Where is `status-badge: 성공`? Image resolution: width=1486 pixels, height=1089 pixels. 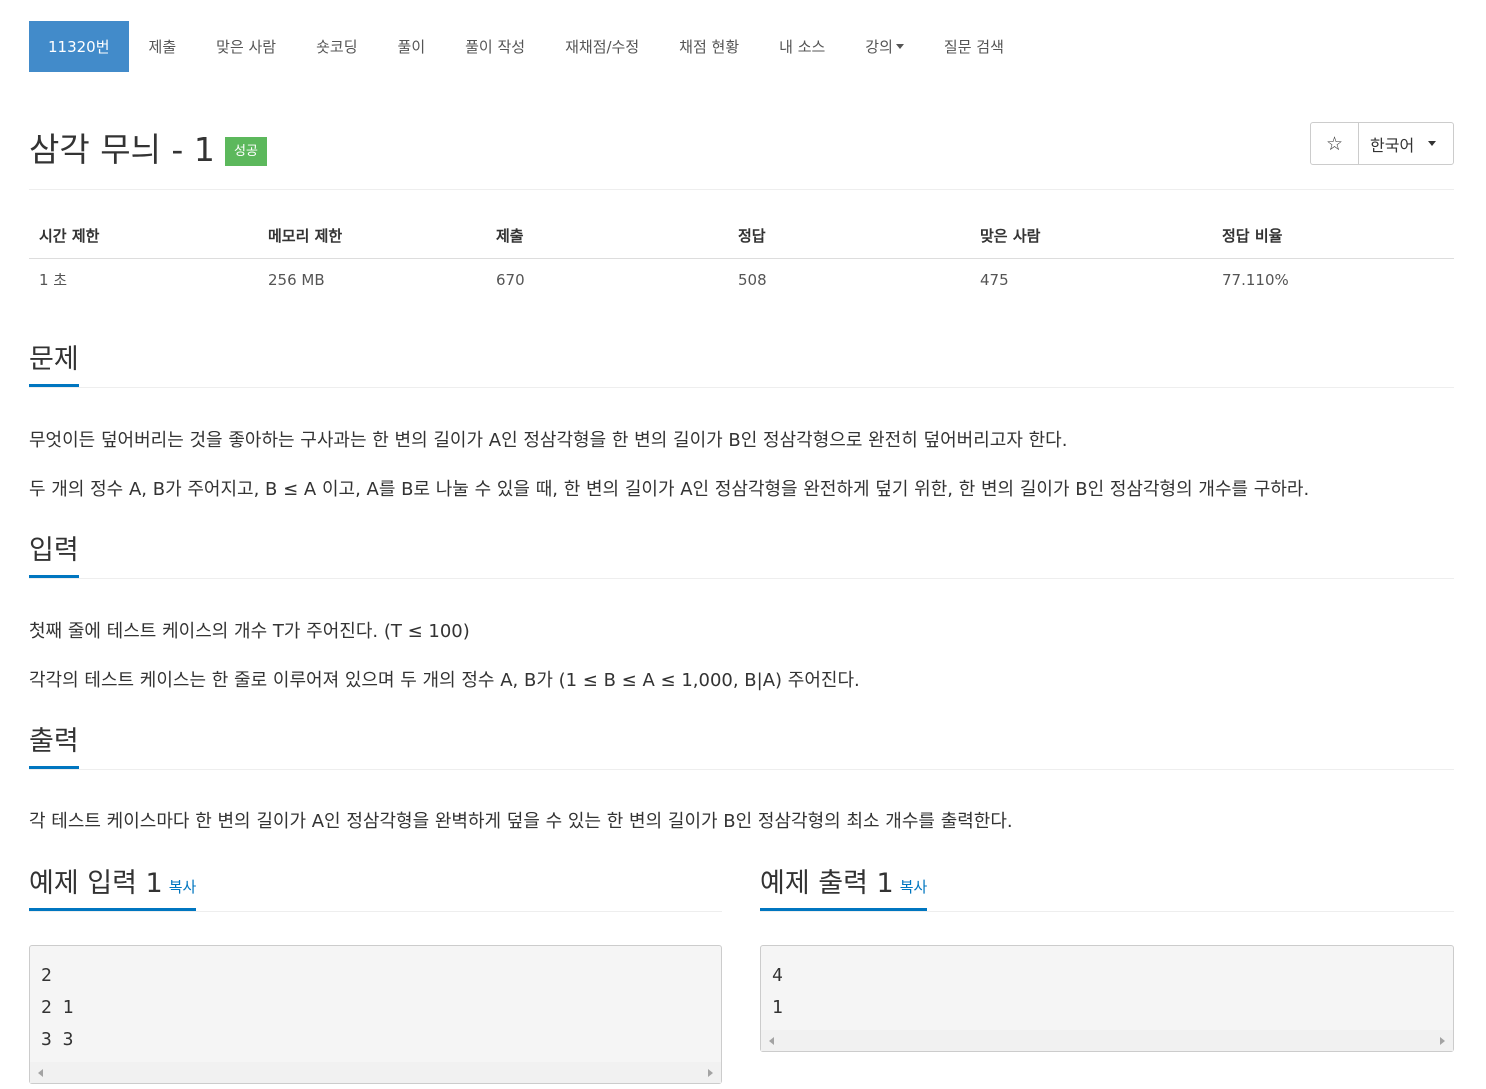
status-badge: 성공 is located at coordinates (246, 151).